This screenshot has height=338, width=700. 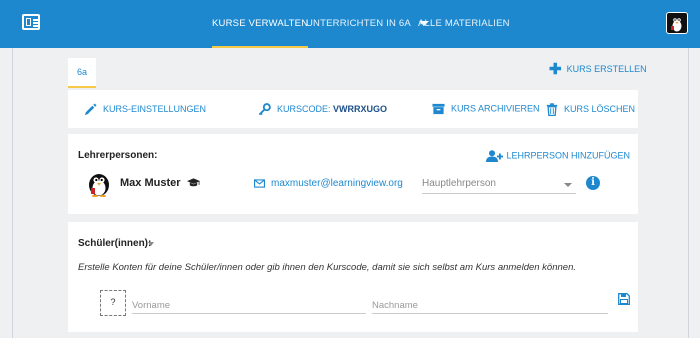 What do you see at coordinates (459, 183) in the screenshot?
I see `teacher-role-placeholder: Hauptlehrperson` at bounding box center [459, 183].